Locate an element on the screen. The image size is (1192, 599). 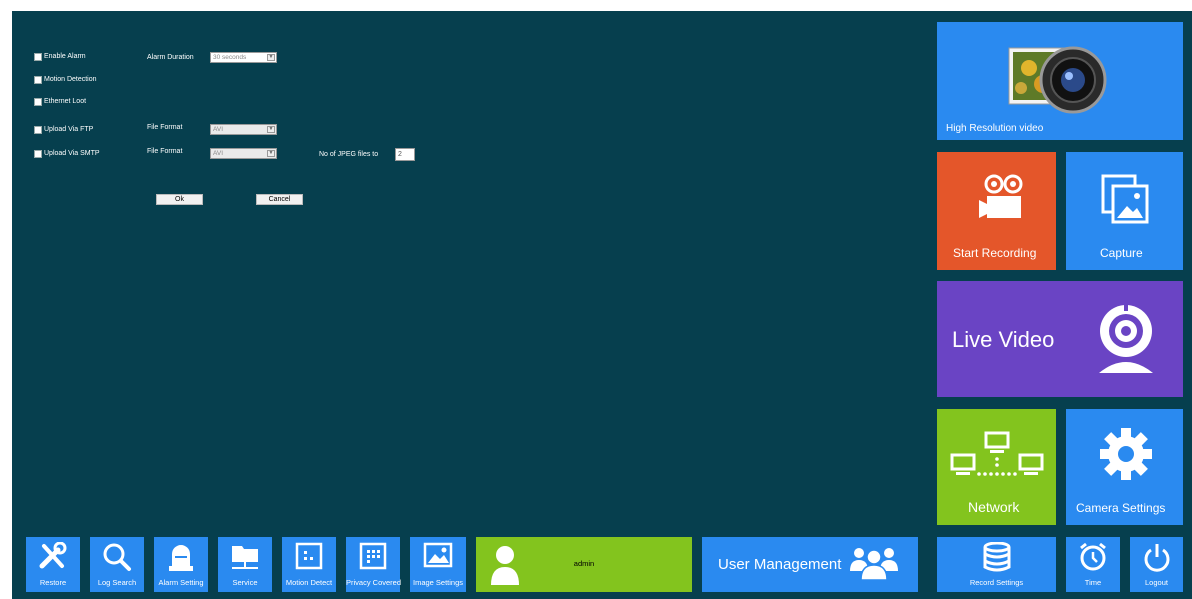
ftp-file-format-select: AVI ▼ is located at coordinates (243, 129).